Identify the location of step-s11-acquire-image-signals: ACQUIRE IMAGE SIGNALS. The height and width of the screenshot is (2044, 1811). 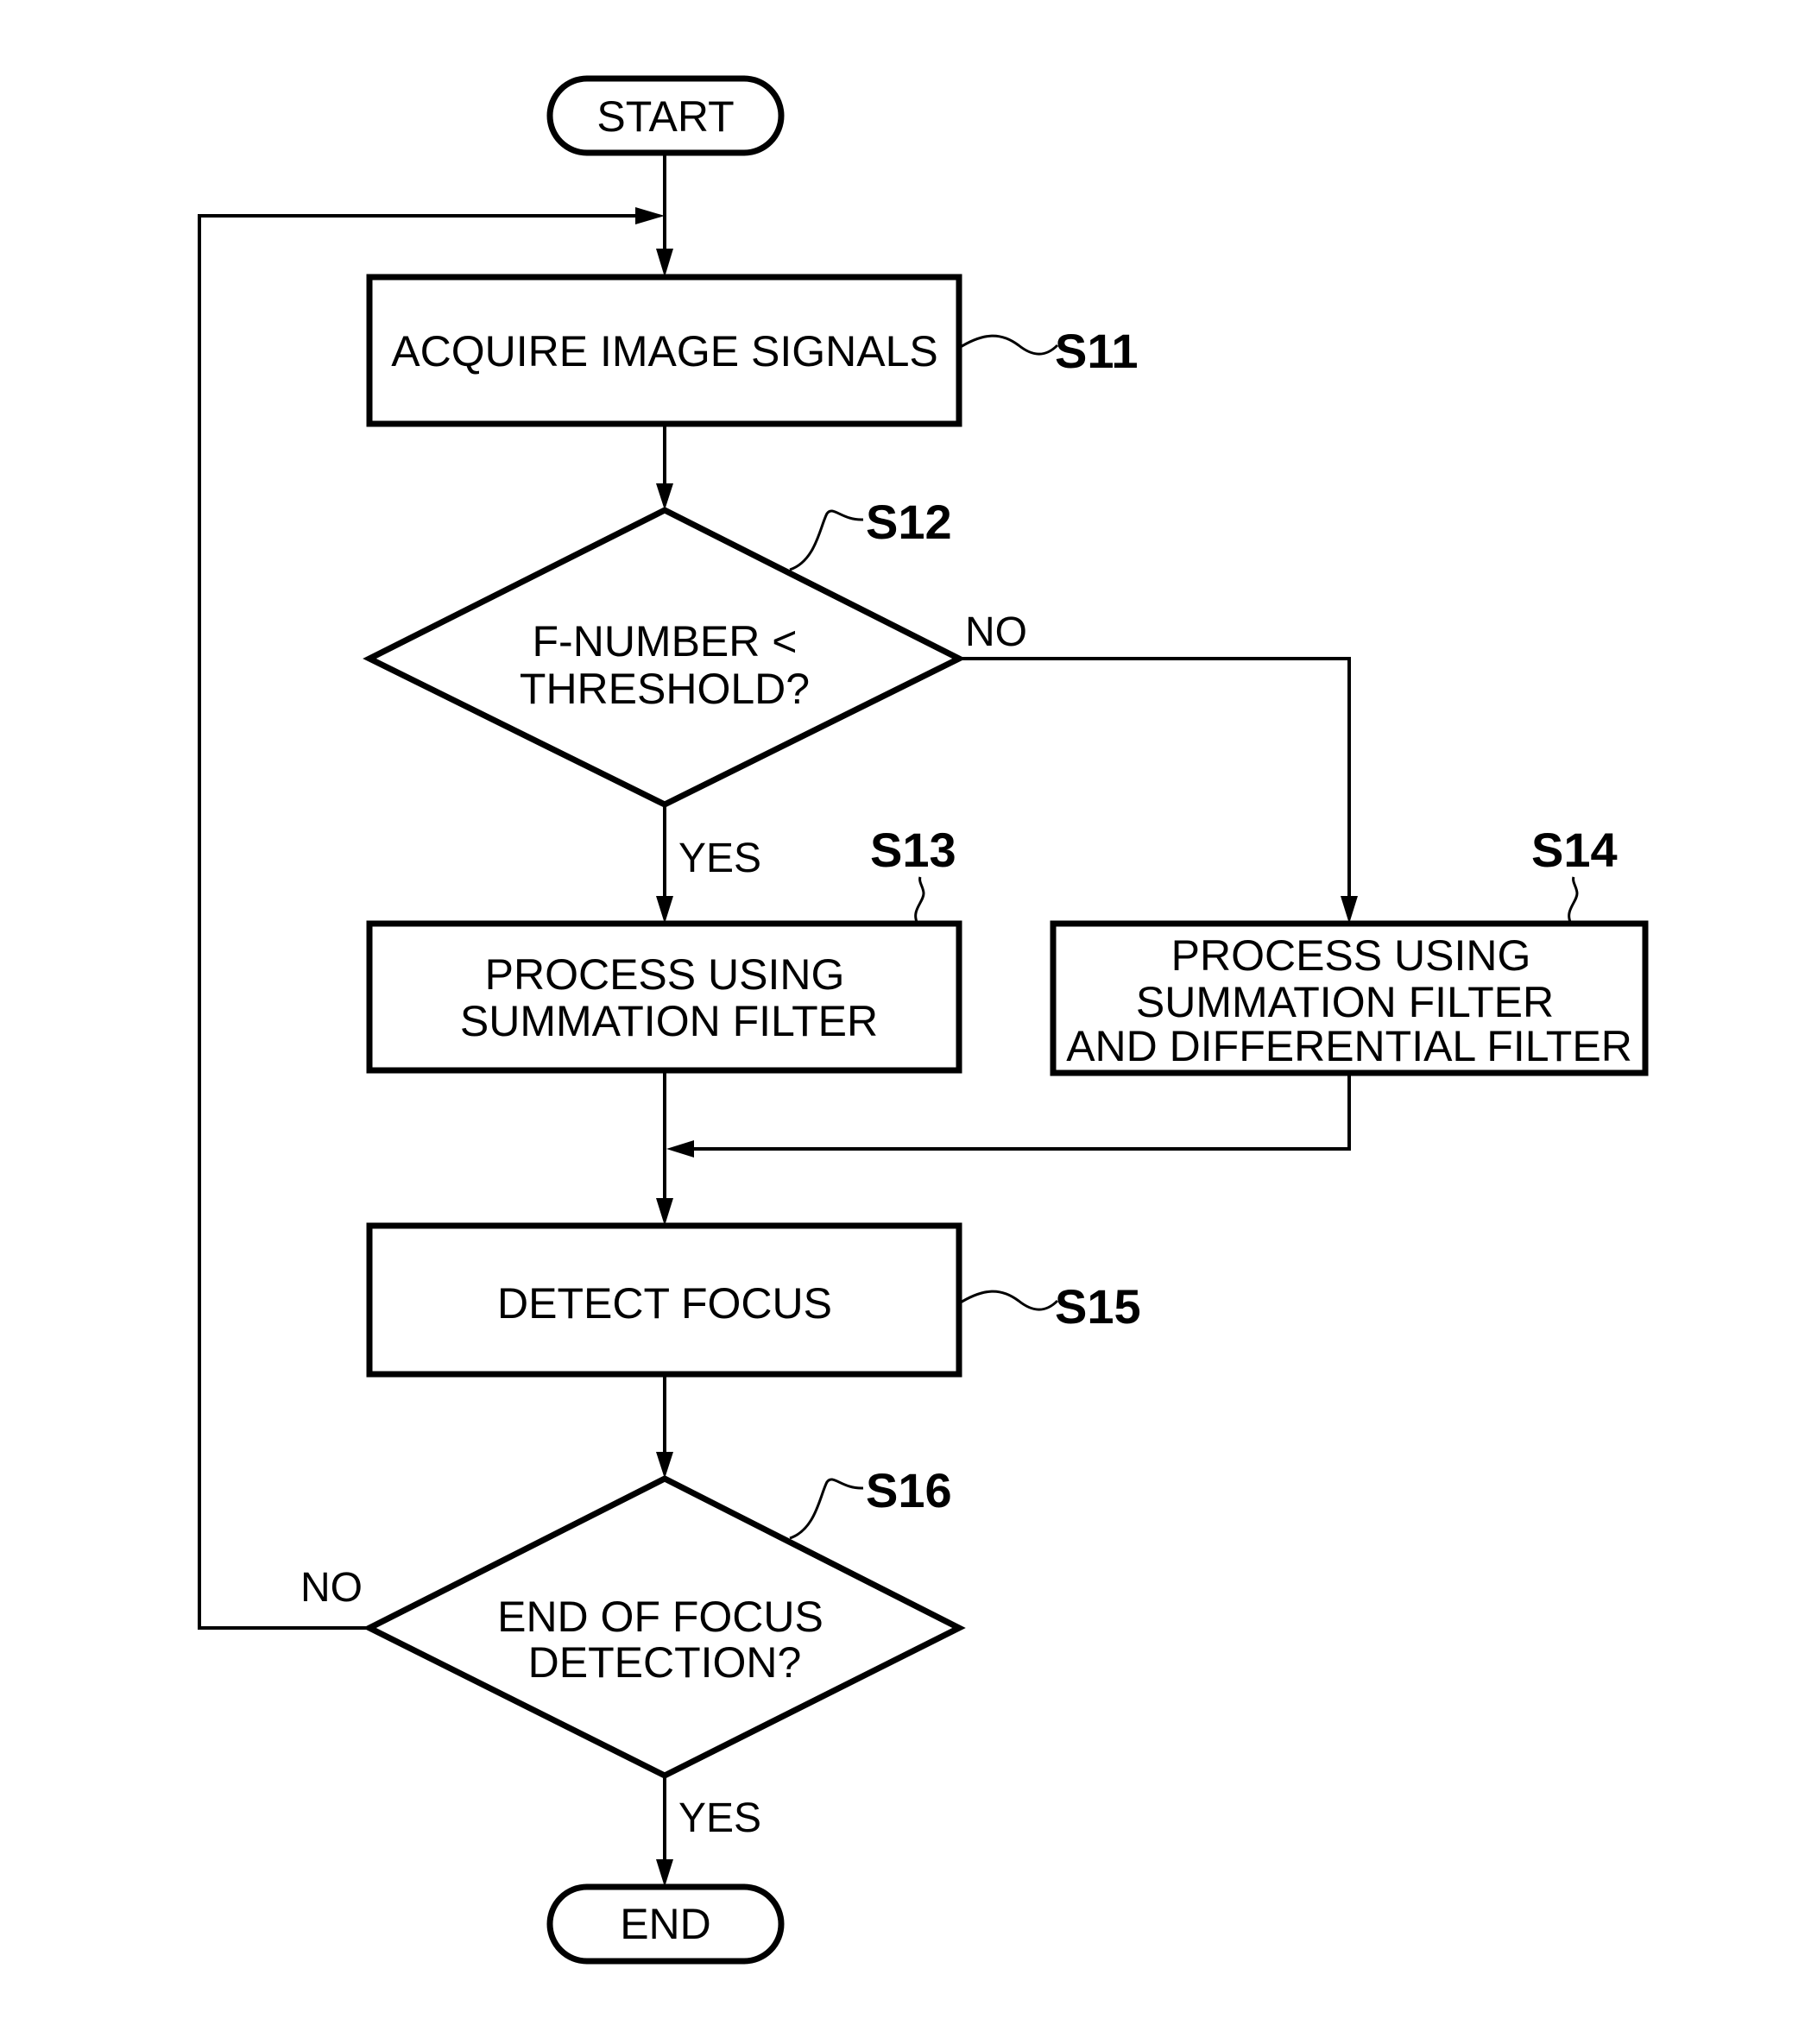
(664, 350).